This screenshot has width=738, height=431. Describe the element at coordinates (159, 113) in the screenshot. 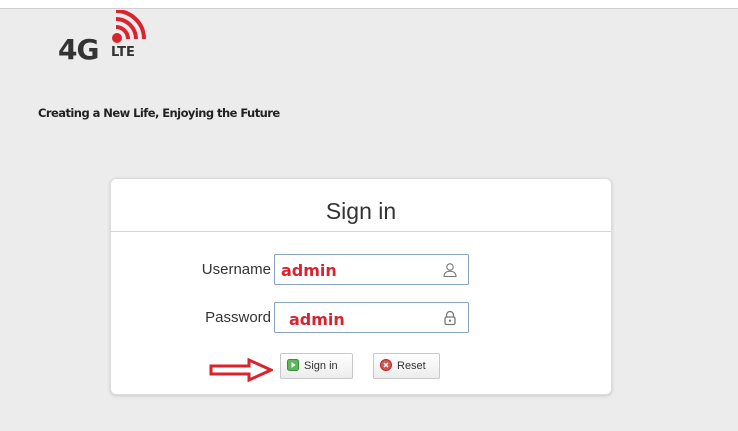

I see `slogan: Creating a New Life, Enjoying the Future` at that location.